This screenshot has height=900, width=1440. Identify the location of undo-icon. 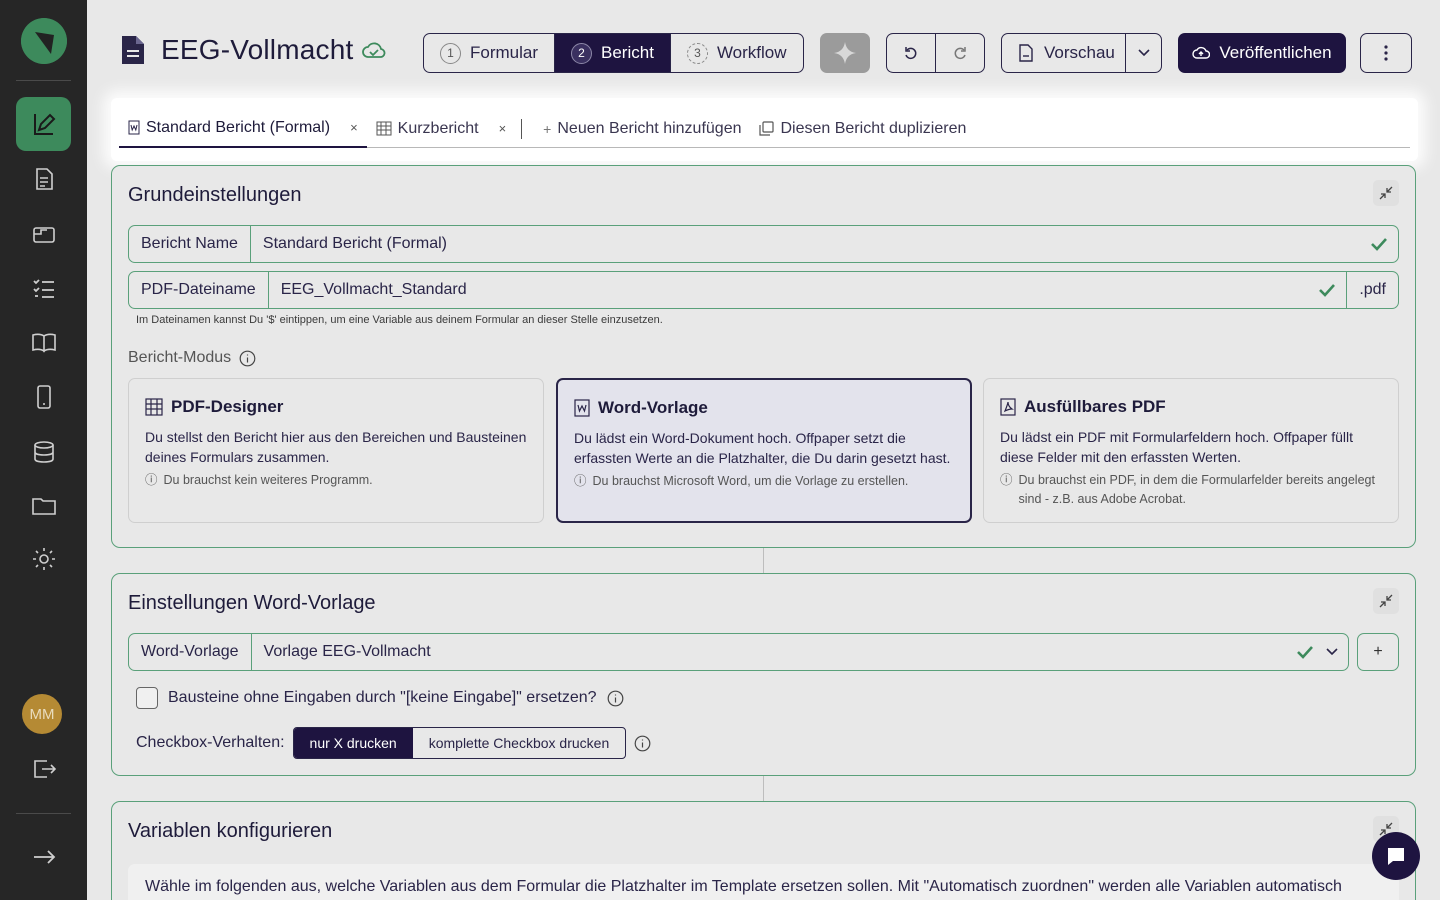
(911, 53).